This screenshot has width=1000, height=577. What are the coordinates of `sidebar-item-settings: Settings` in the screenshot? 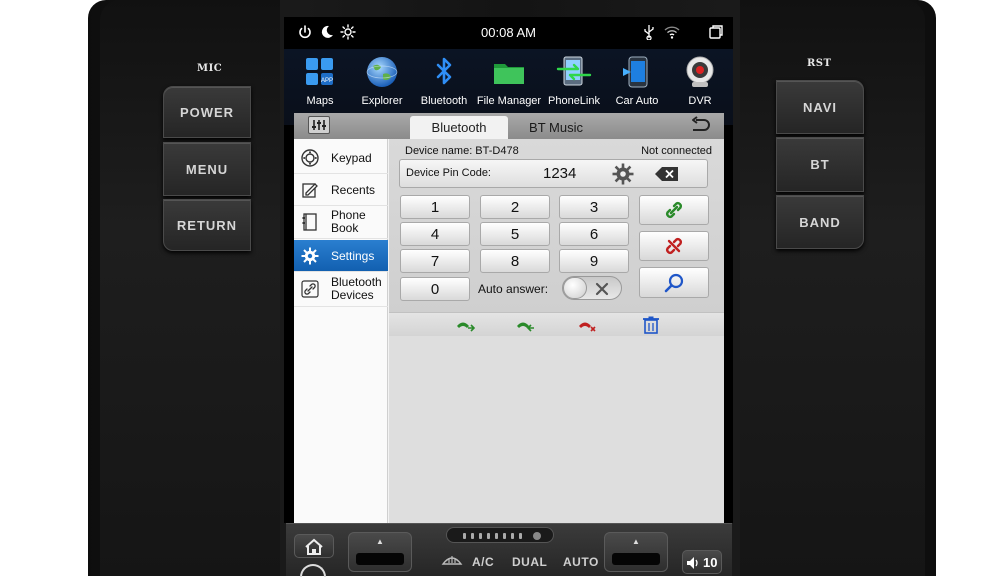 It's located at (341, 256).